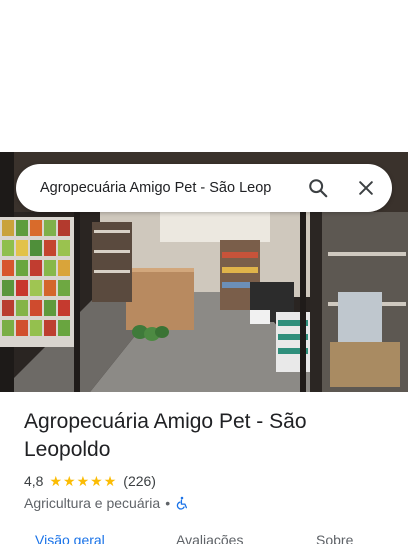  Describe the element at coordinates (182, 503) in the screenshot. I see `wheelchair-icon` at that location.